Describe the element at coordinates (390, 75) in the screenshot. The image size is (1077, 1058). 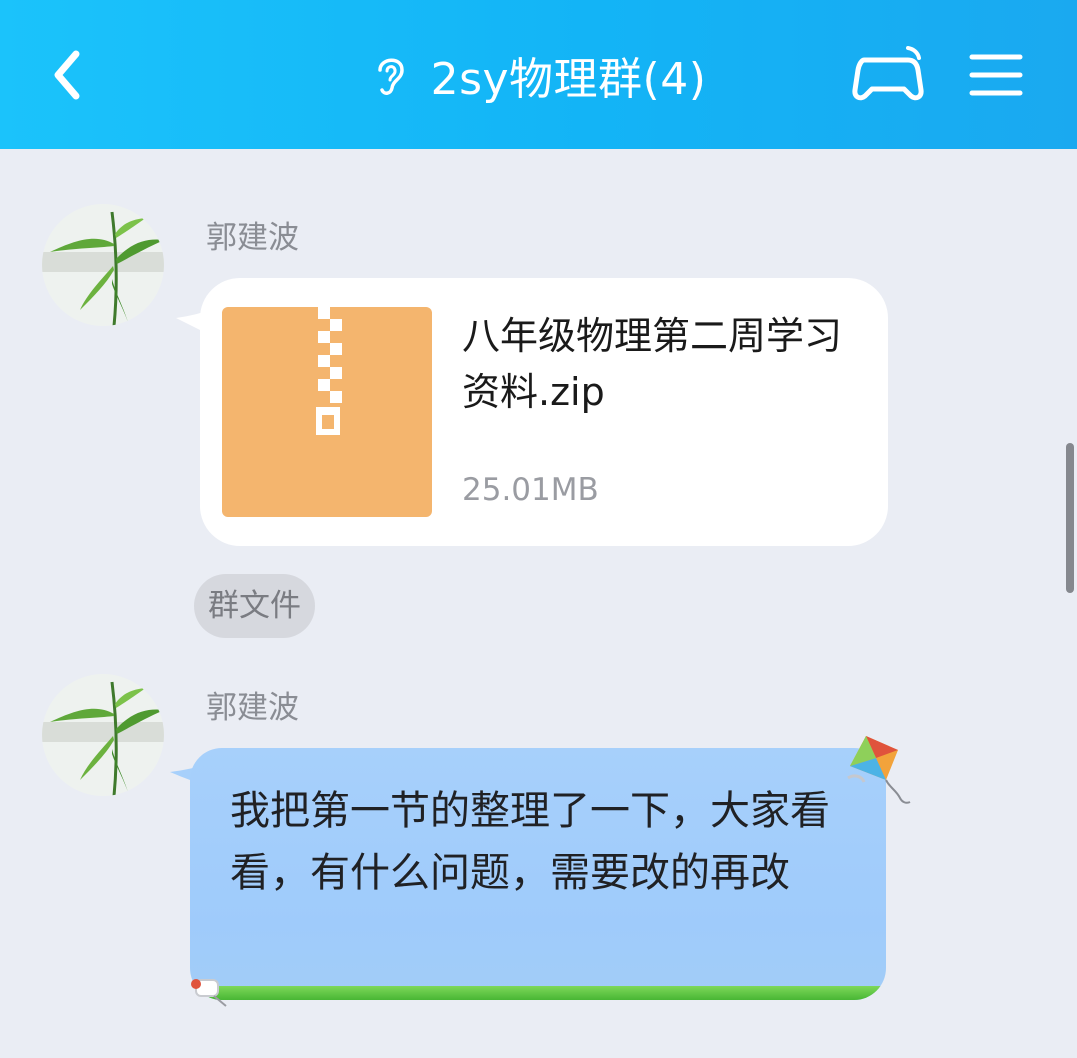
I see `ear-icon` at that location.